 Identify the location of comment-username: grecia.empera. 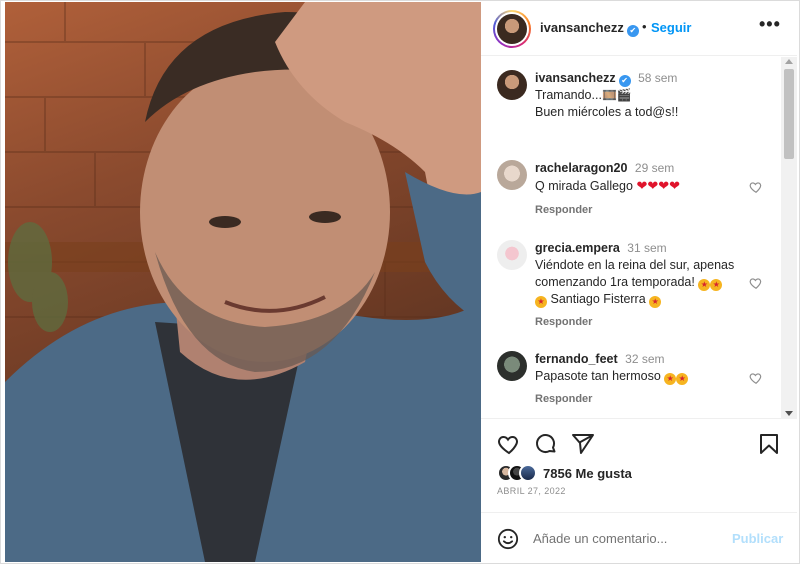
(577, 248).